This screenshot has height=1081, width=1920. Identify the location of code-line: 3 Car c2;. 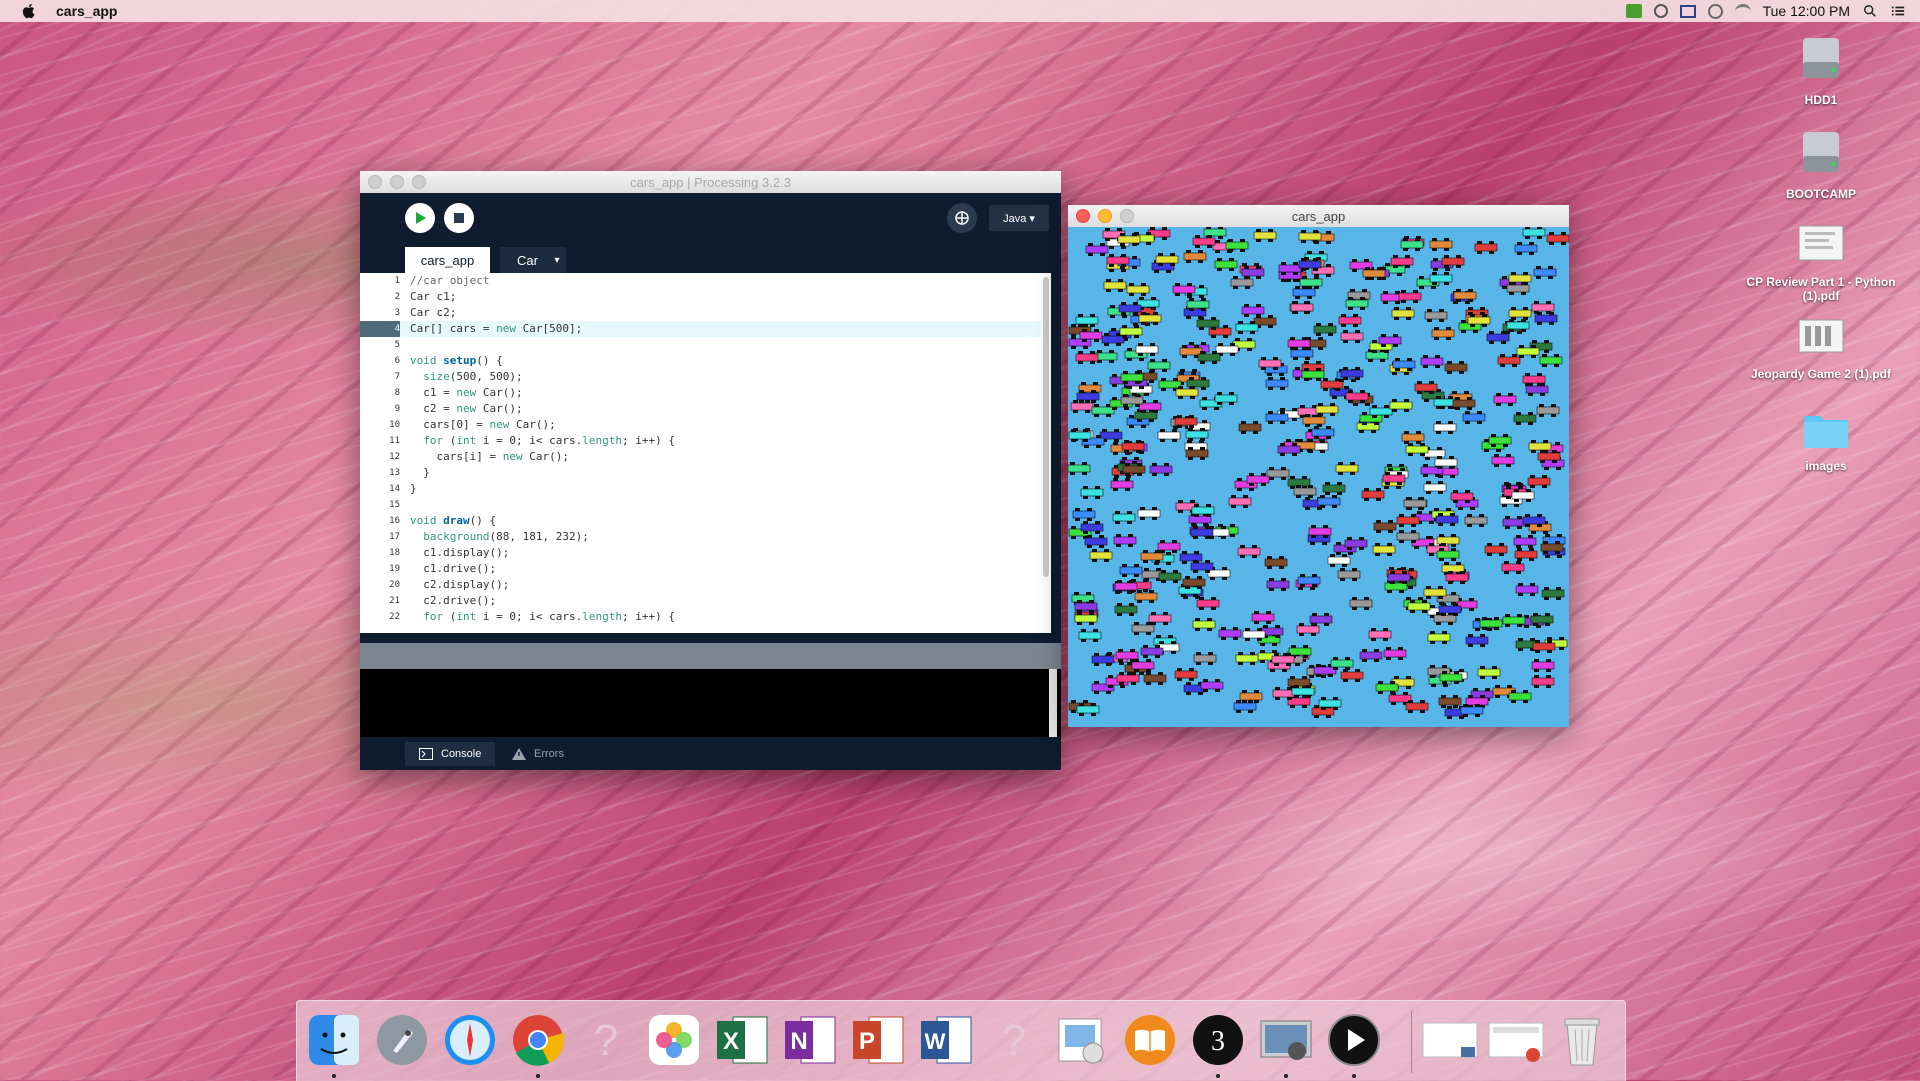
(705, 313).